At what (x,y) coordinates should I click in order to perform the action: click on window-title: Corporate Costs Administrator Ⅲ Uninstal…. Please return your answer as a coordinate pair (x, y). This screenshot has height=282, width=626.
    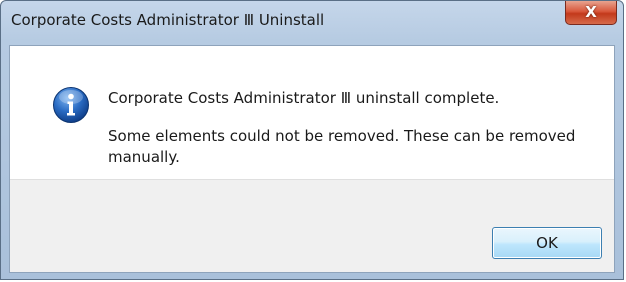
    Looking at the image, I should click on (168, 20).